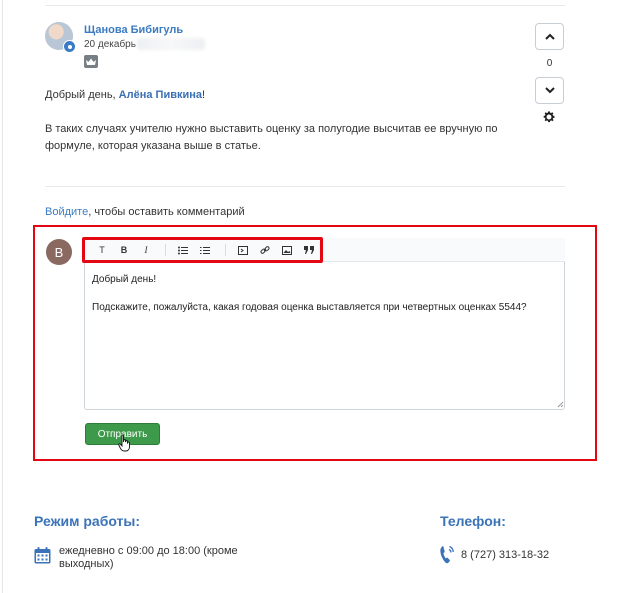 This screenshot has height=593, width=620. I want to click on login-link: Войдите, so click(66, 212).